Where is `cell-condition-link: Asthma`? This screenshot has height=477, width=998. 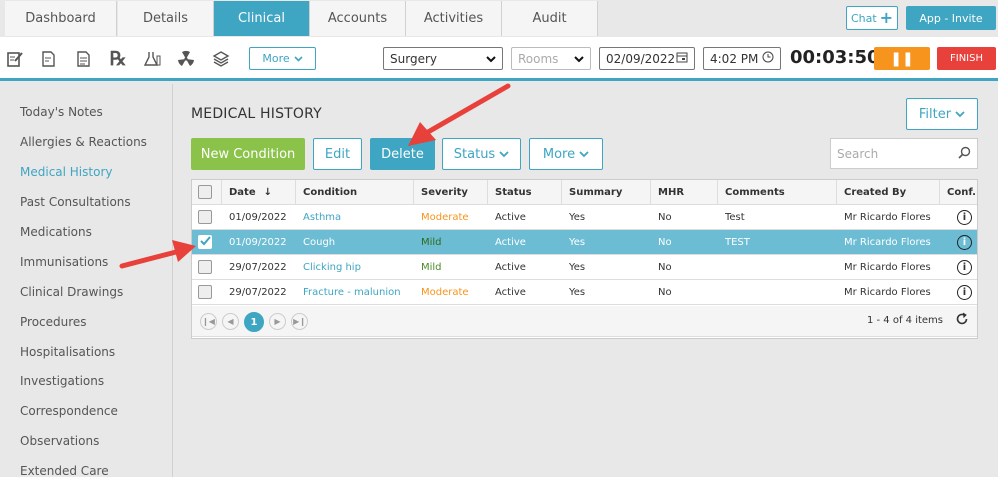 cell-condition-link: Asthma is located at coordinates (355, 217).